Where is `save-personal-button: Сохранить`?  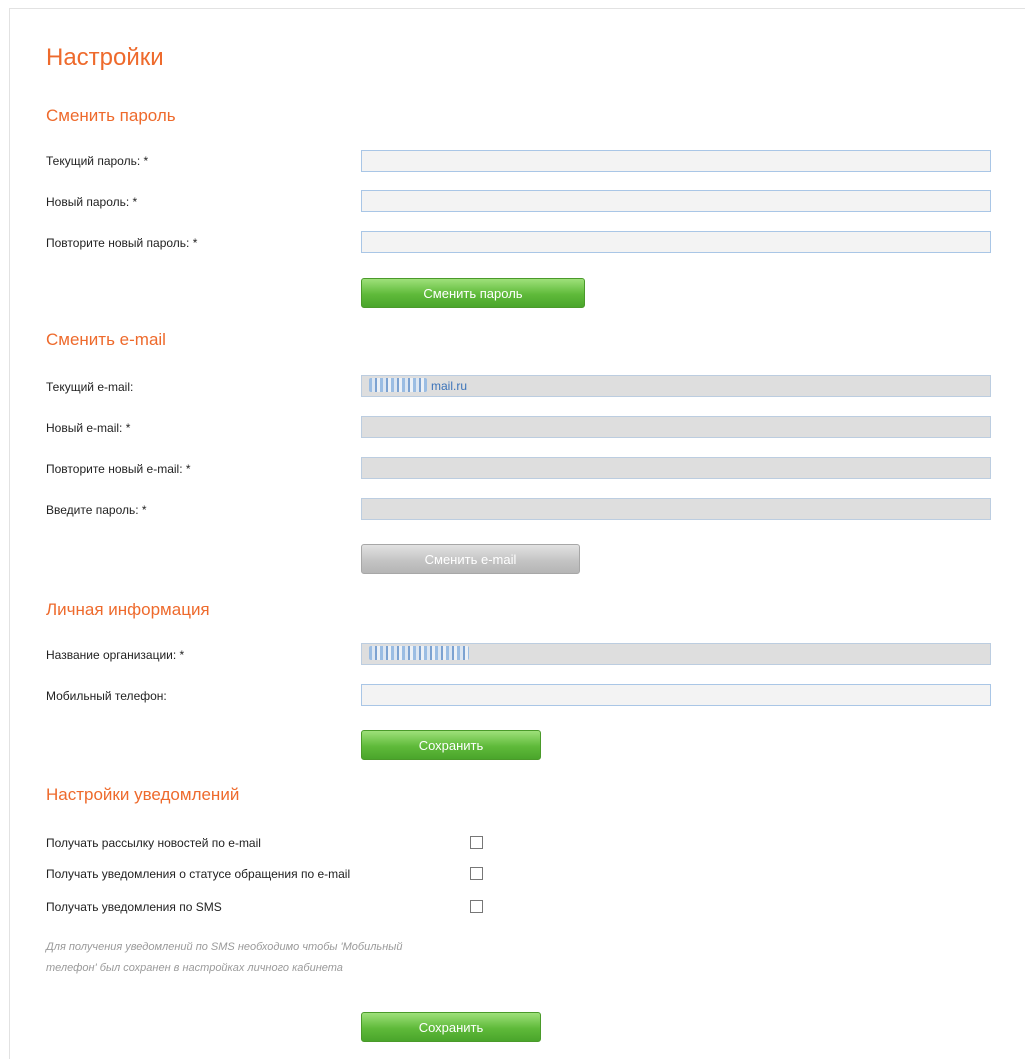
save-personal-button: Сохранить is located at coordinates (451, 745).